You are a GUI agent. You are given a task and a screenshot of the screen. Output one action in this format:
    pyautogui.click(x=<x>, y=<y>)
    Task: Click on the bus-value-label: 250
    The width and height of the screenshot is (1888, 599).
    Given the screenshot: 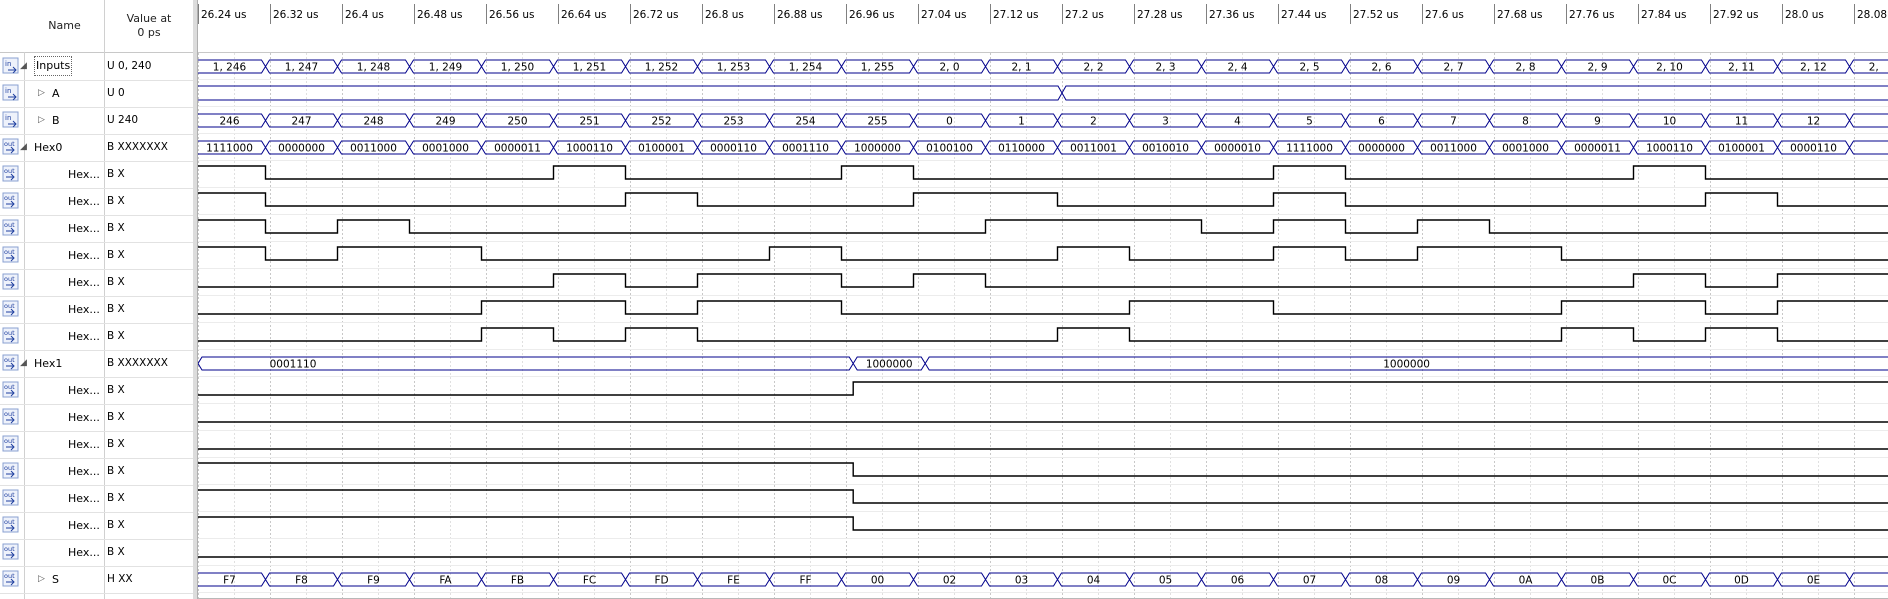 What is the action you would take?
    pyautogui.click(x=517, y=122)
    